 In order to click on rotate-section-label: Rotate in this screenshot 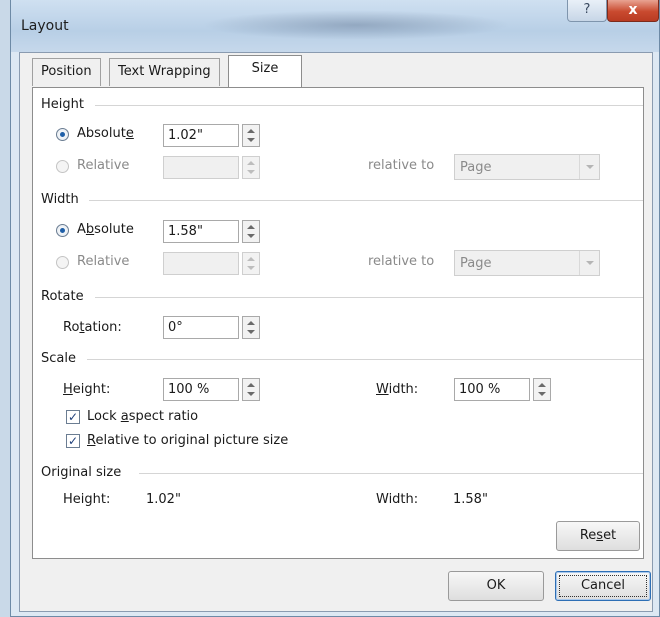, I will do `click(62, 296)`.